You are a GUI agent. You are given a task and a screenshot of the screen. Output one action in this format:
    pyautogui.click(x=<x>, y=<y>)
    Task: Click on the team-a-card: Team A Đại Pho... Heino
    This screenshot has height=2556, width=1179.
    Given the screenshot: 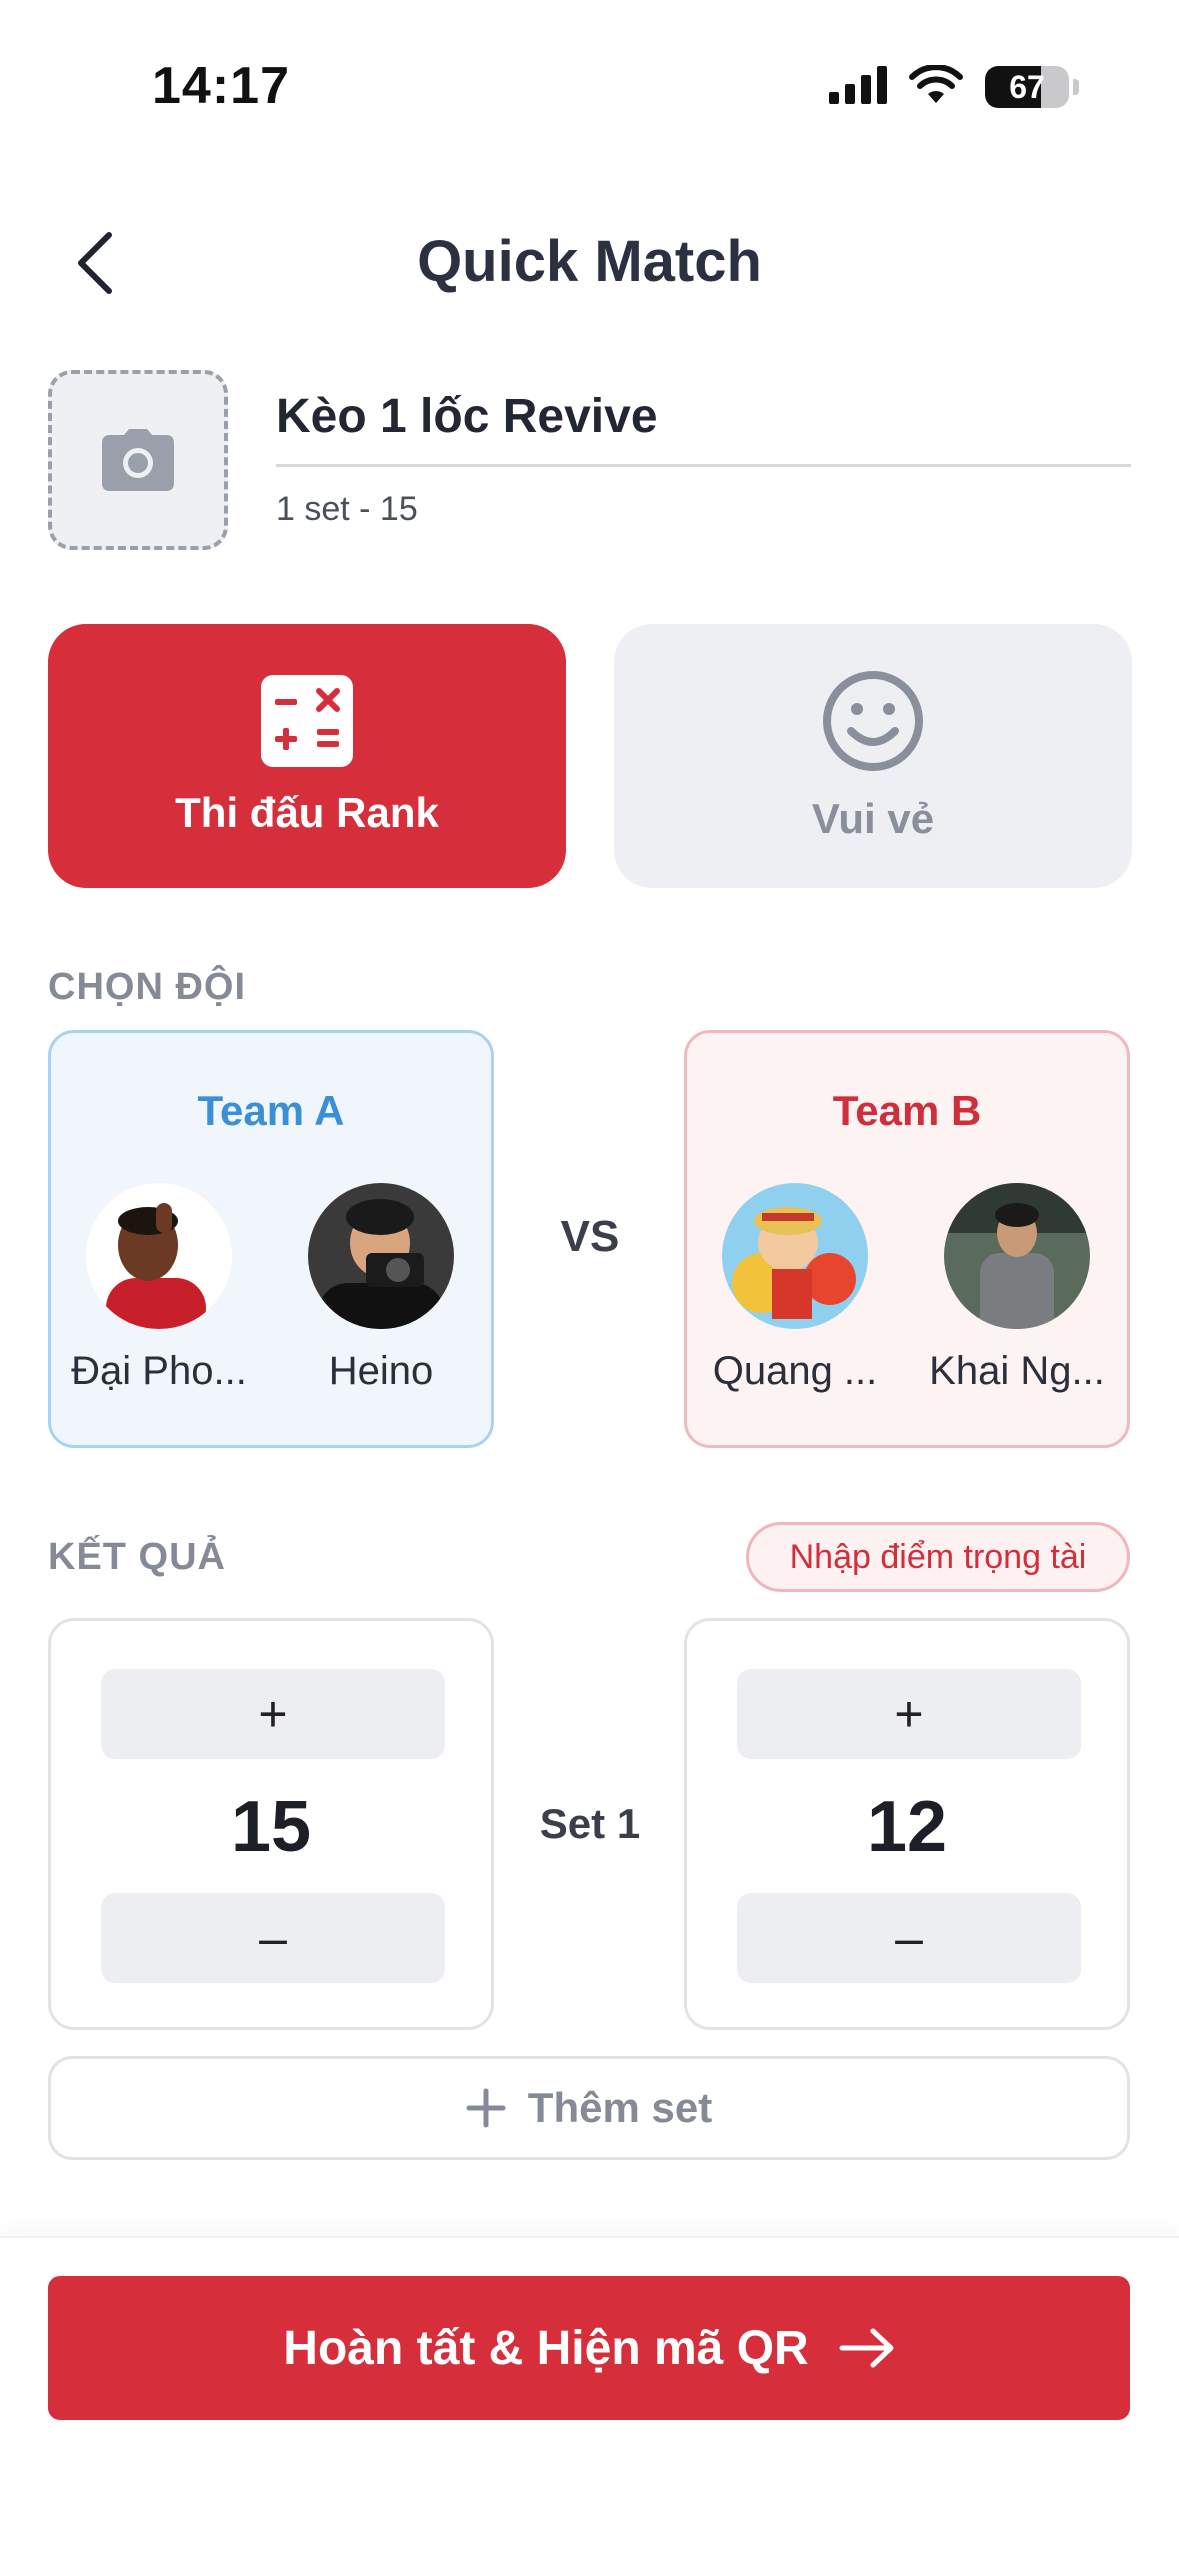 What is the action you would take?
    pyautogui.click(x=271, y=1239)
    